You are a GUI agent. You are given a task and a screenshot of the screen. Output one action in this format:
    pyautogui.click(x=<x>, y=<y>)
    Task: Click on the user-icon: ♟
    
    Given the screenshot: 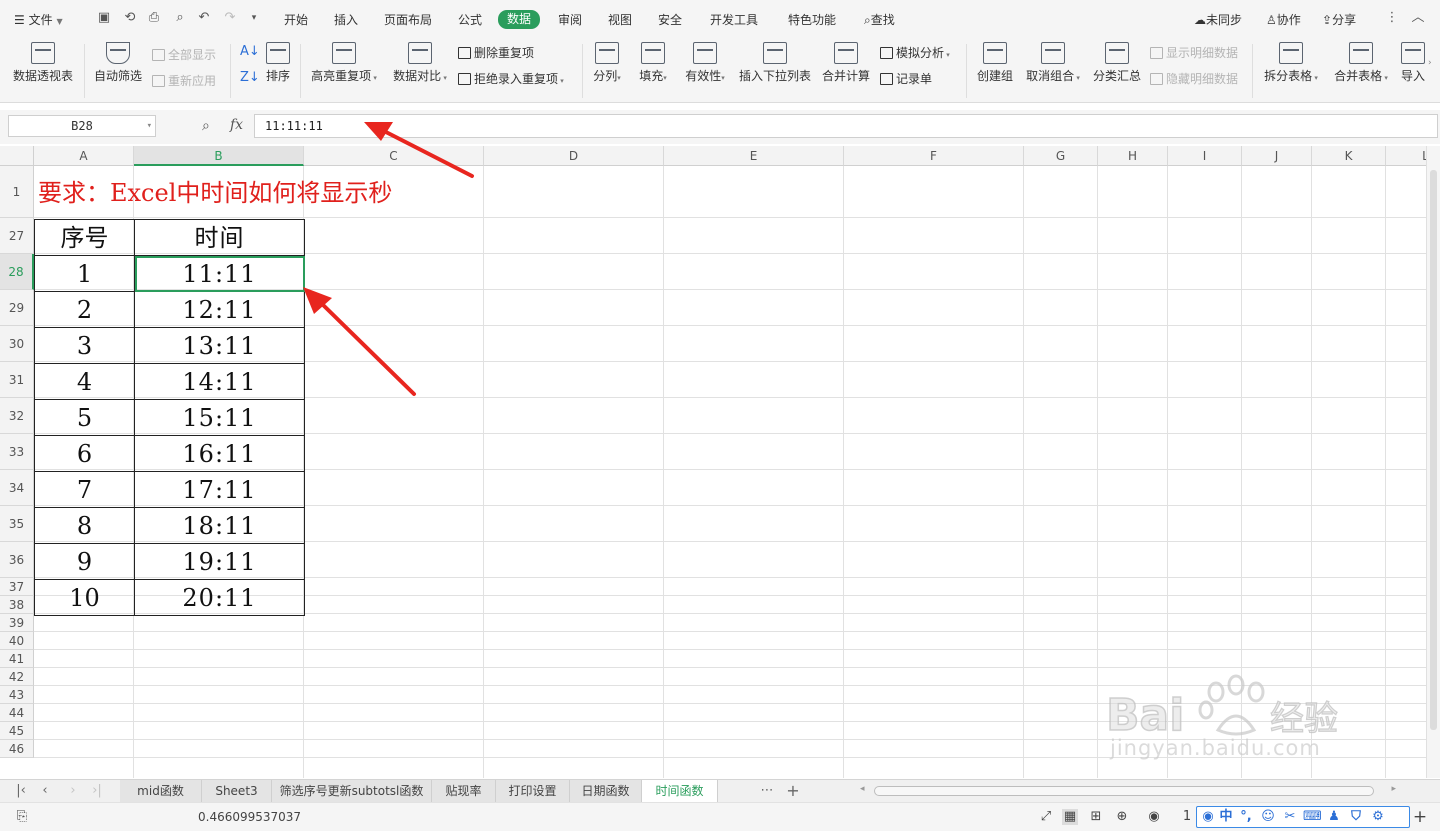 What is the action you would take?
    pyautogui.click(x=1334, y=817)
    